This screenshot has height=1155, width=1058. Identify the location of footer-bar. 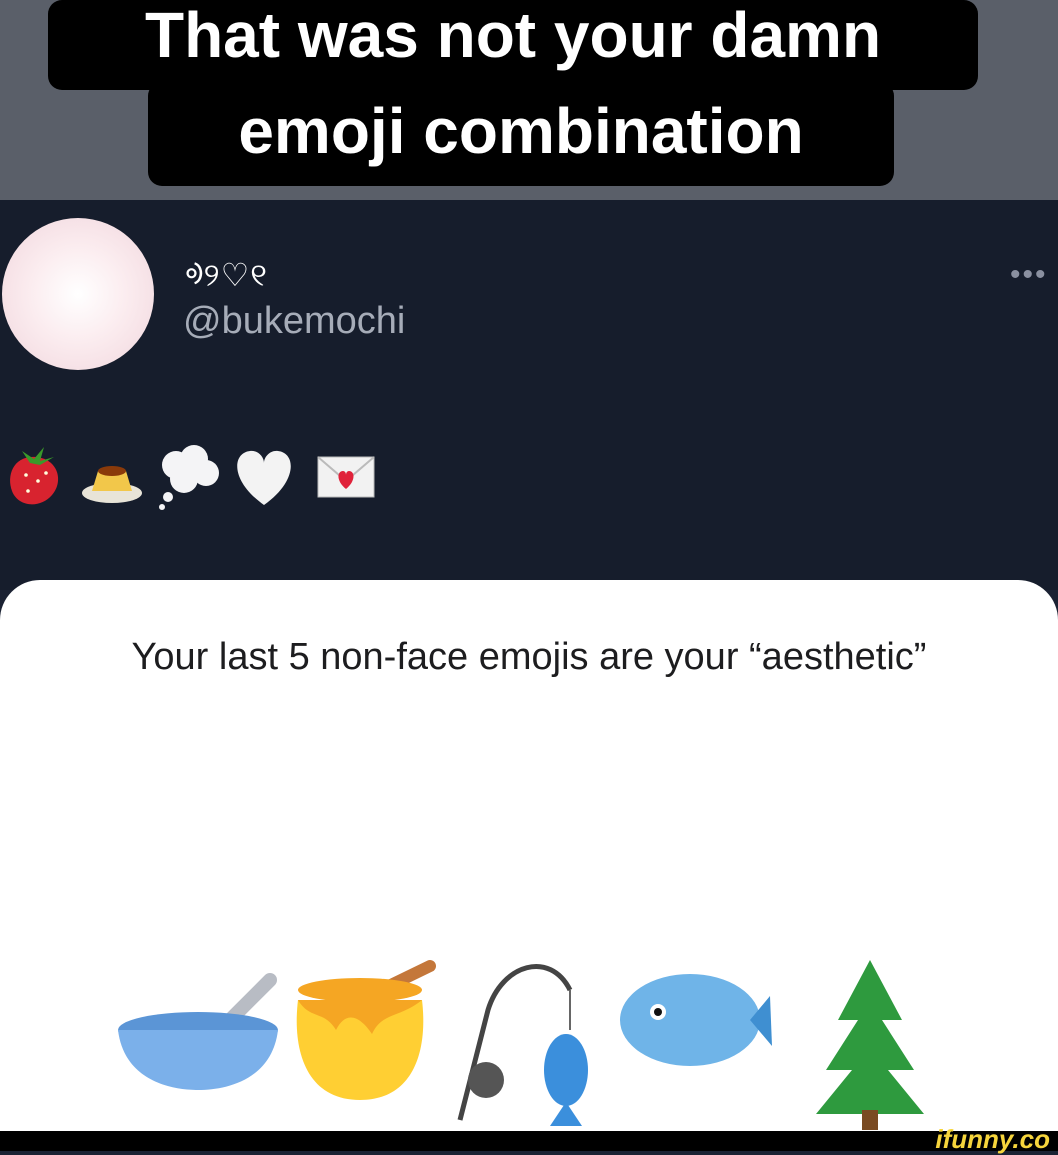
(529, 1141).